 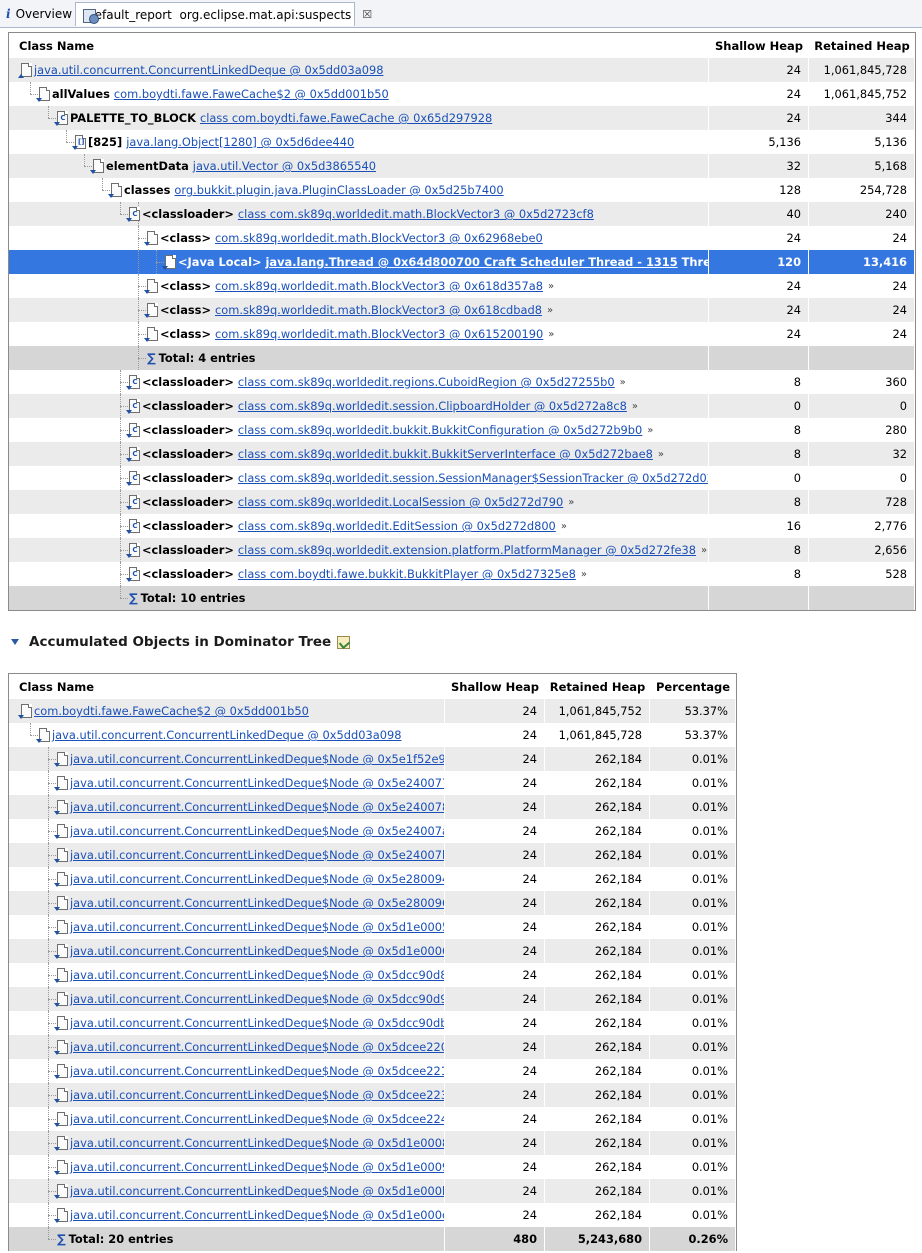 I want to click on total-row: ∑ Total: 10 entries, so click(x=462, y=598).